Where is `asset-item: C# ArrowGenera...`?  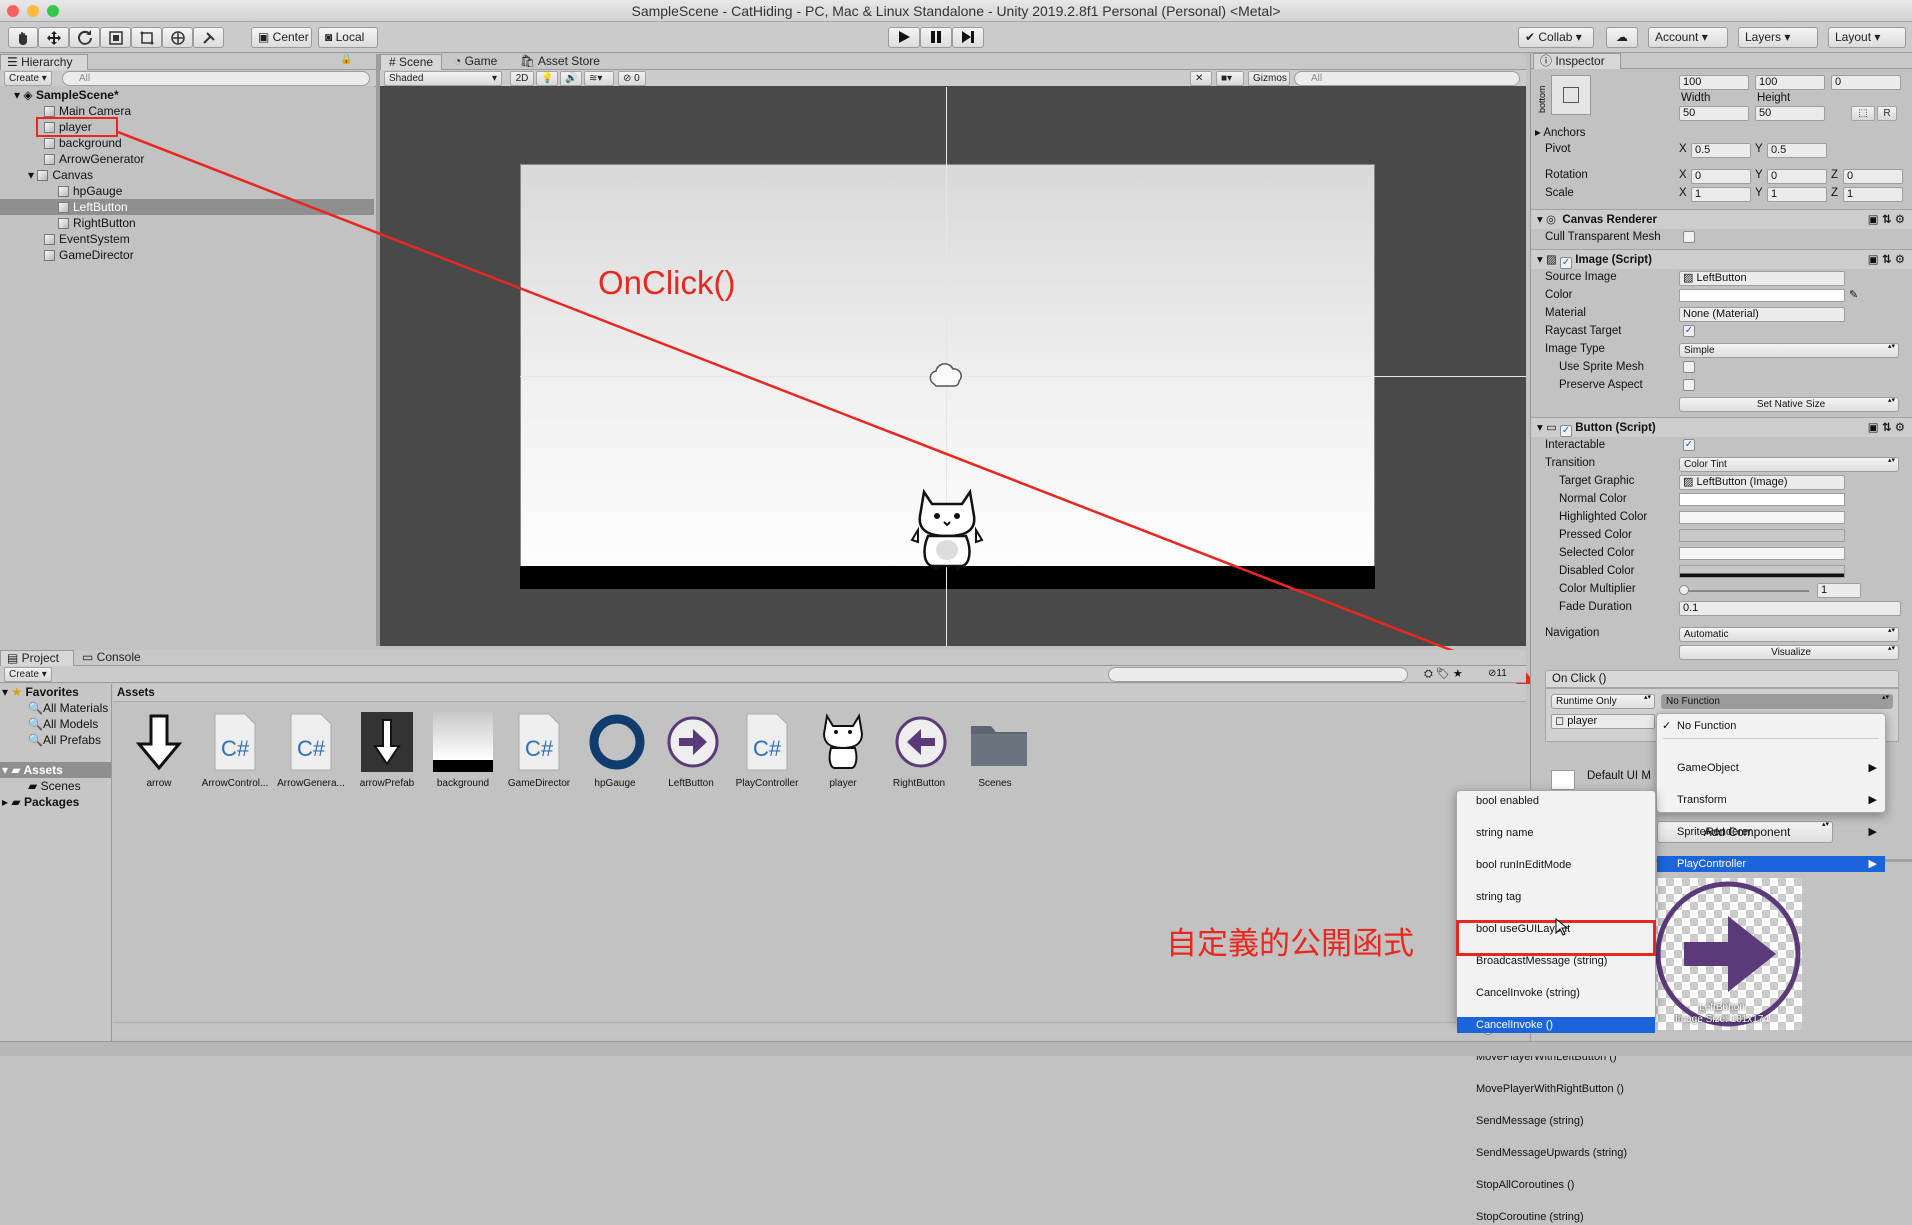 asset-item: C# ArrowGenera... is located at coordinates (311, 750).